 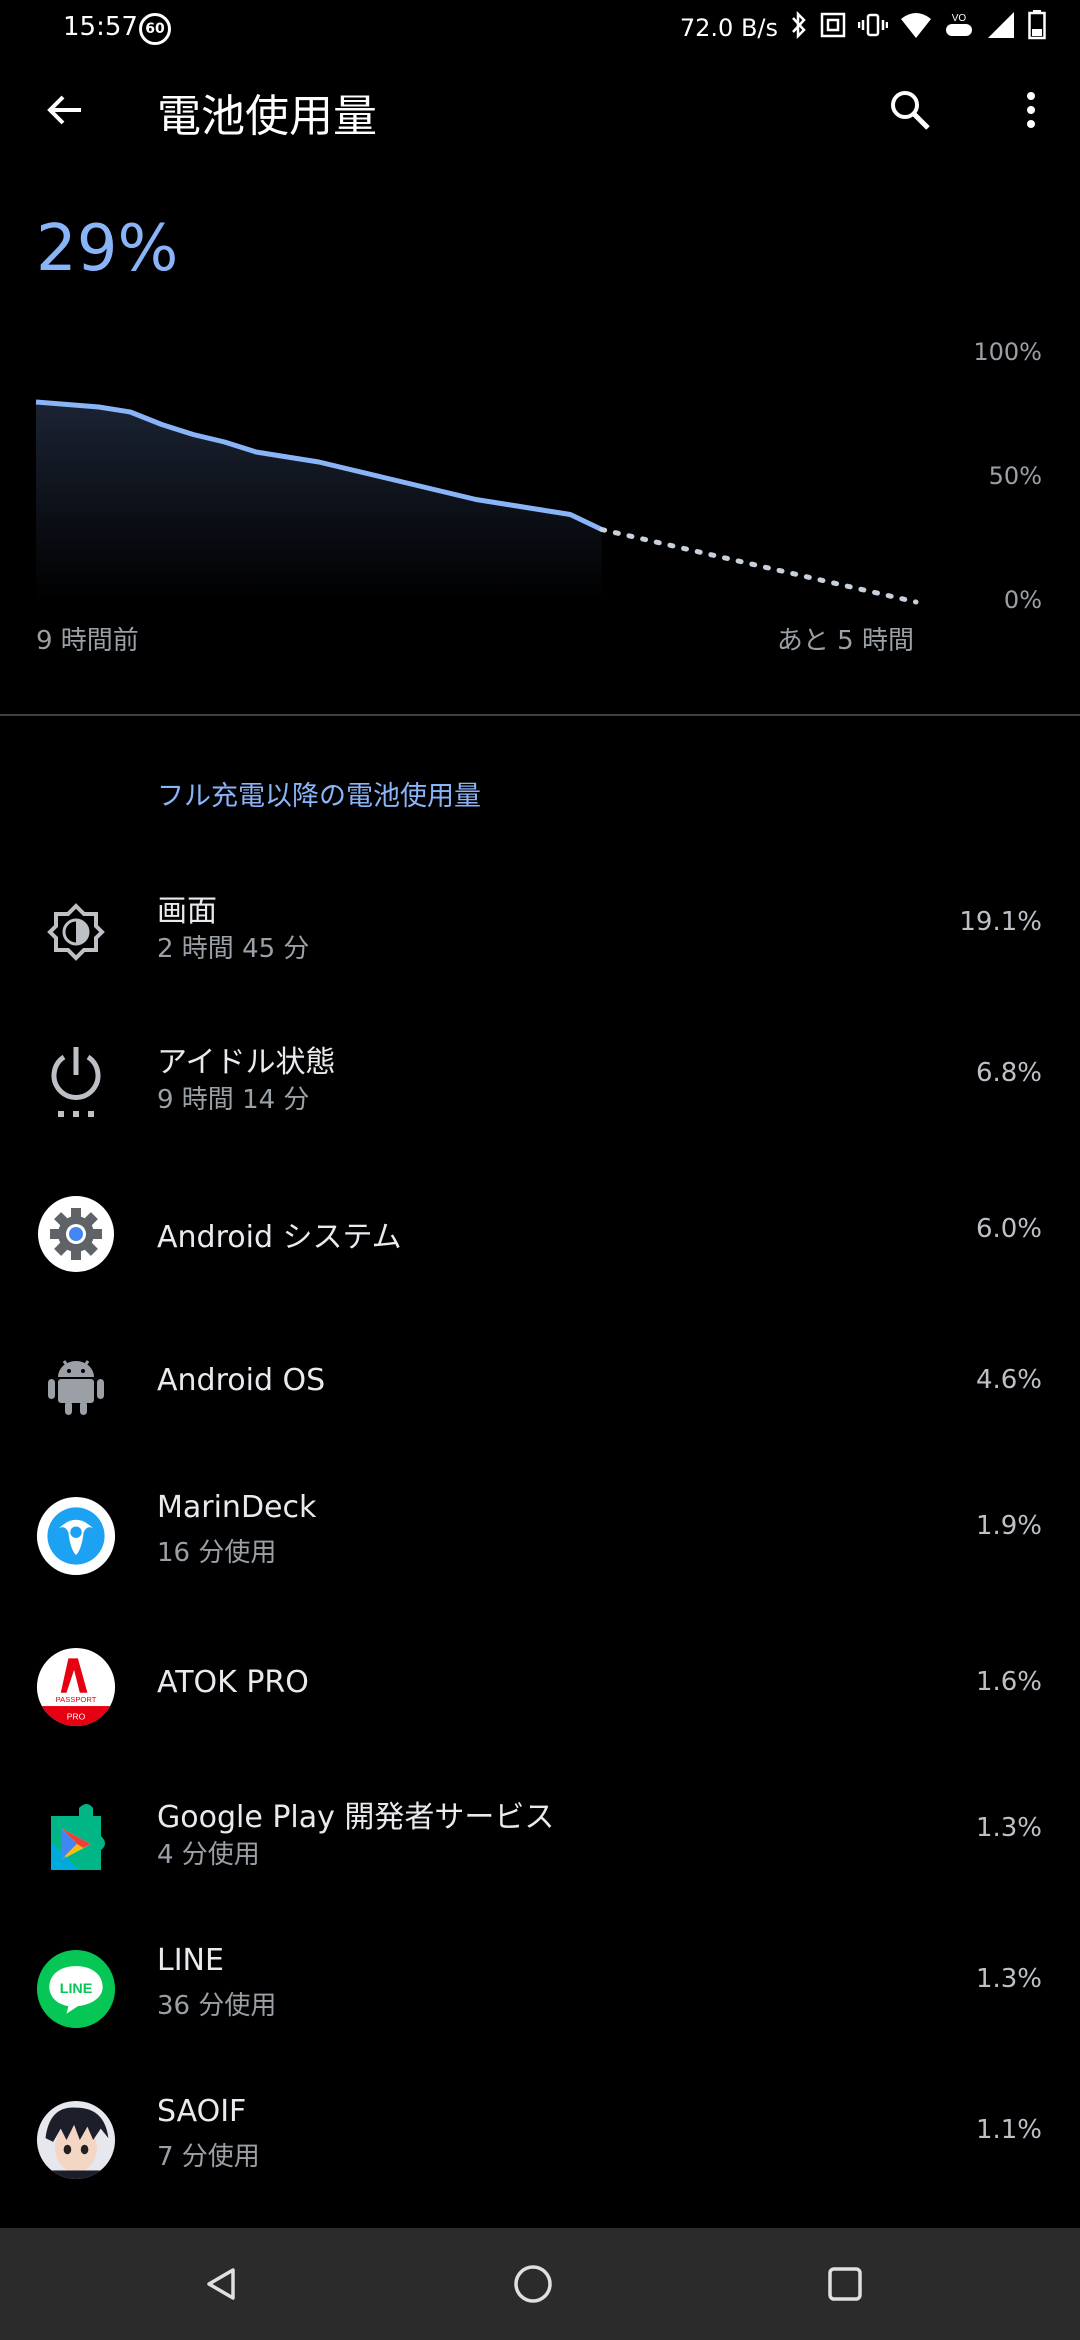 I want to click on item-percent: 19.1%, so click(x=1000, y=922).